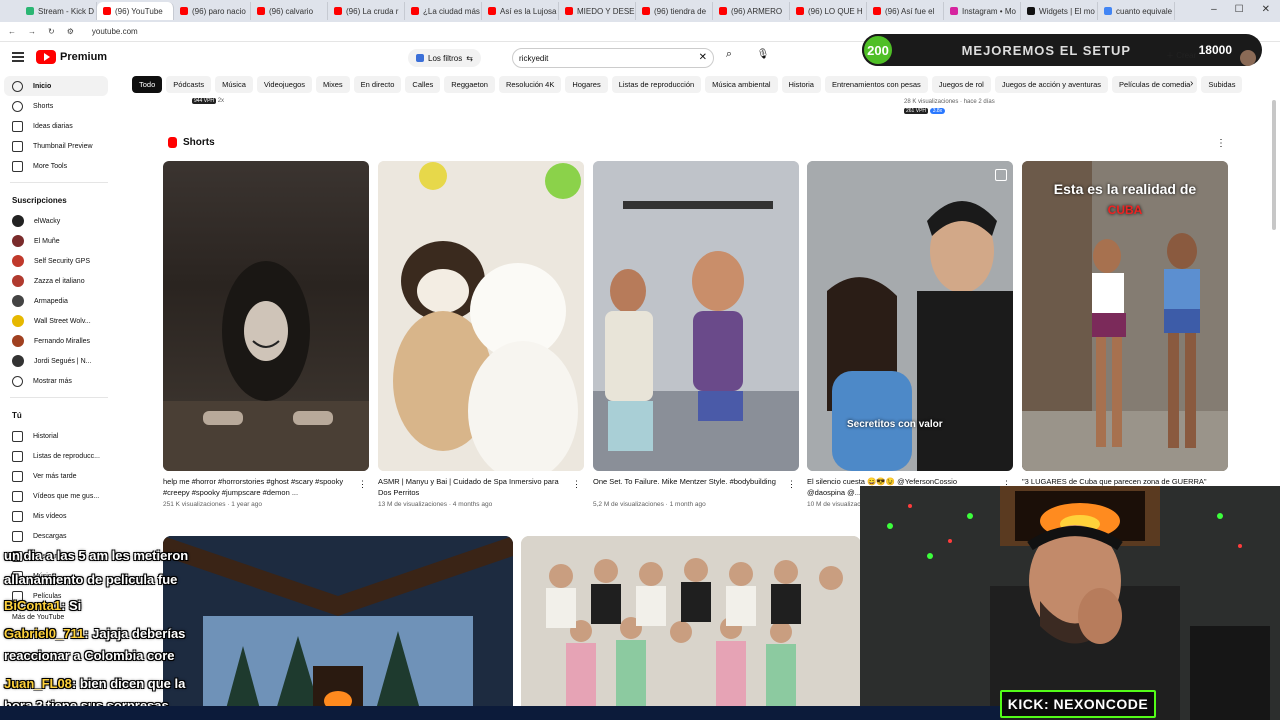  What do you see at coordinates (597, 11) in the screenshot?
I see `browser-tab: MIEDO Y DESE` at bounding box center [597, 11].